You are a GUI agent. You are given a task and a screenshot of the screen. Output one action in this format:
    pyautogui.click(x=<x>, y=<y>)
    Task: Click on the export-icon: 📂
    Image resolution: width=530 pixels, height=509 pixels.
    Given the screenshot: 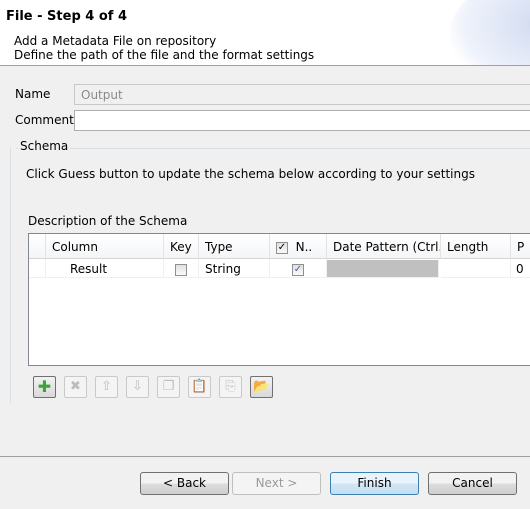 What is the action you would take?
    pyautogui.click(x=261, y=386)
    